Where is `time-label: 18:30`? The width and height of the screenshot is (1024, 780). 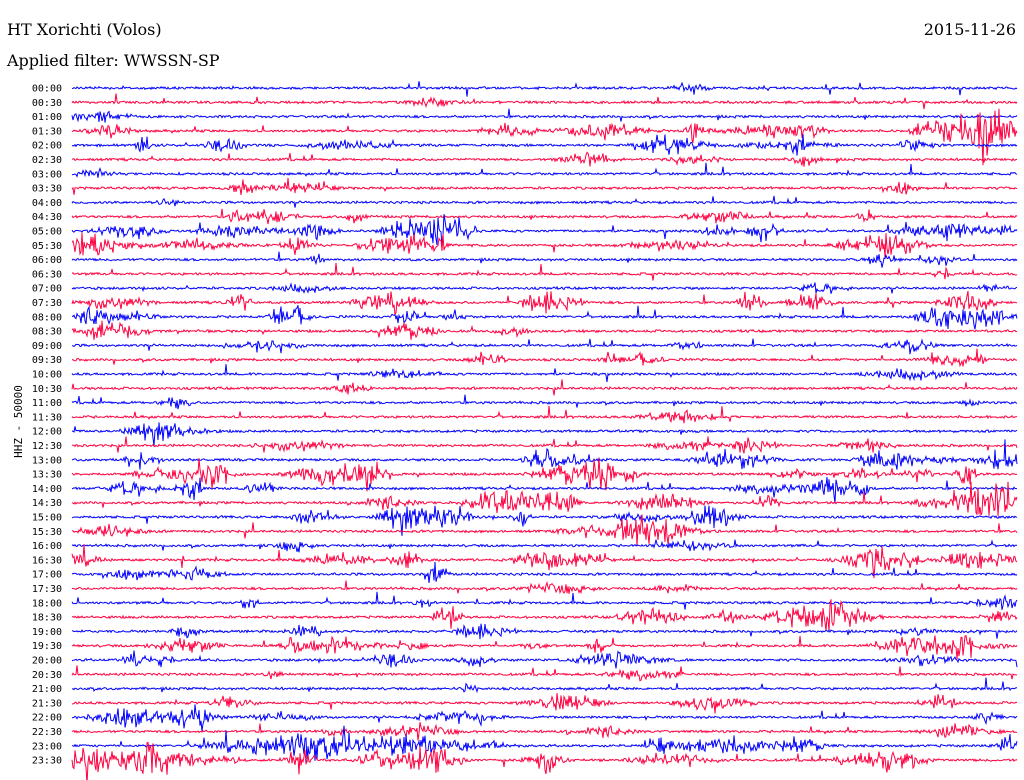
time-label: 18:30 is located at coordinates (47, 618).